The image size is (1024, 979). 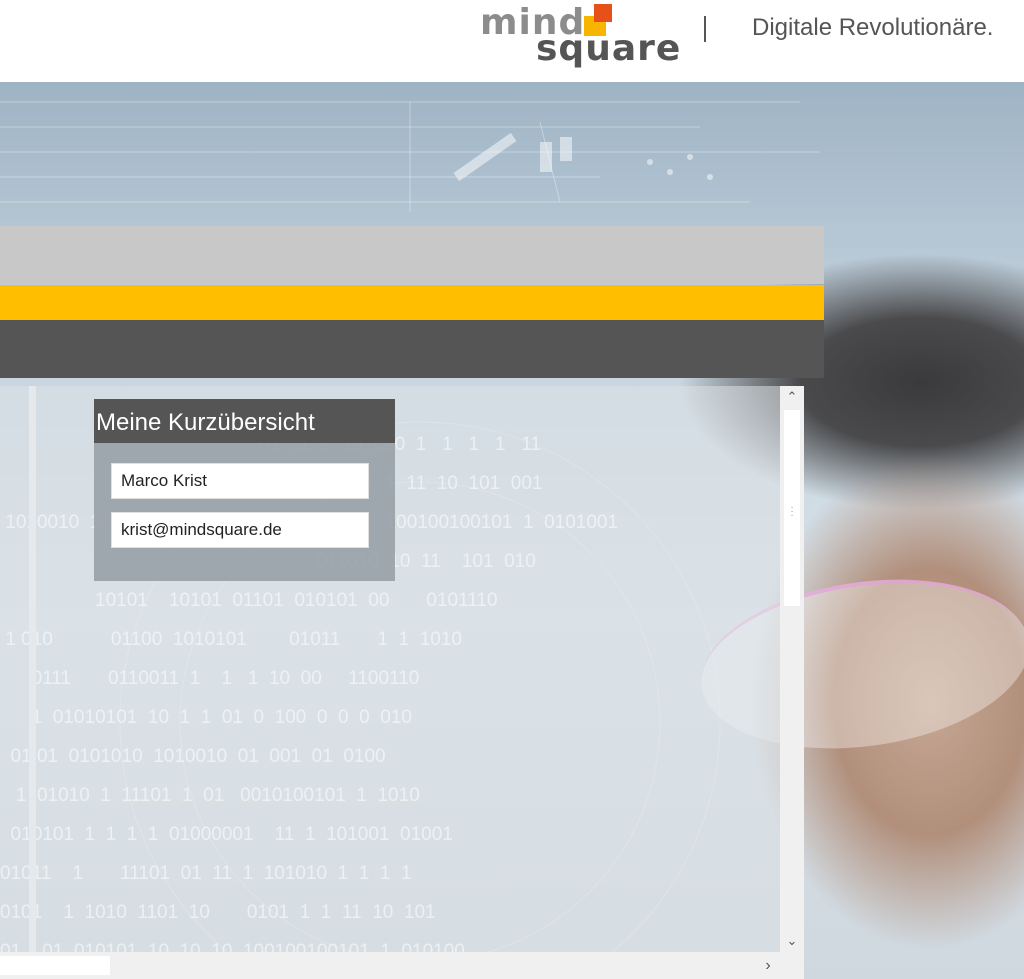 What do you see at coordinates (240, 530) in the screenshot?
I see `email-field: krist@mindsquare.de` at bounding box center [240, 530].